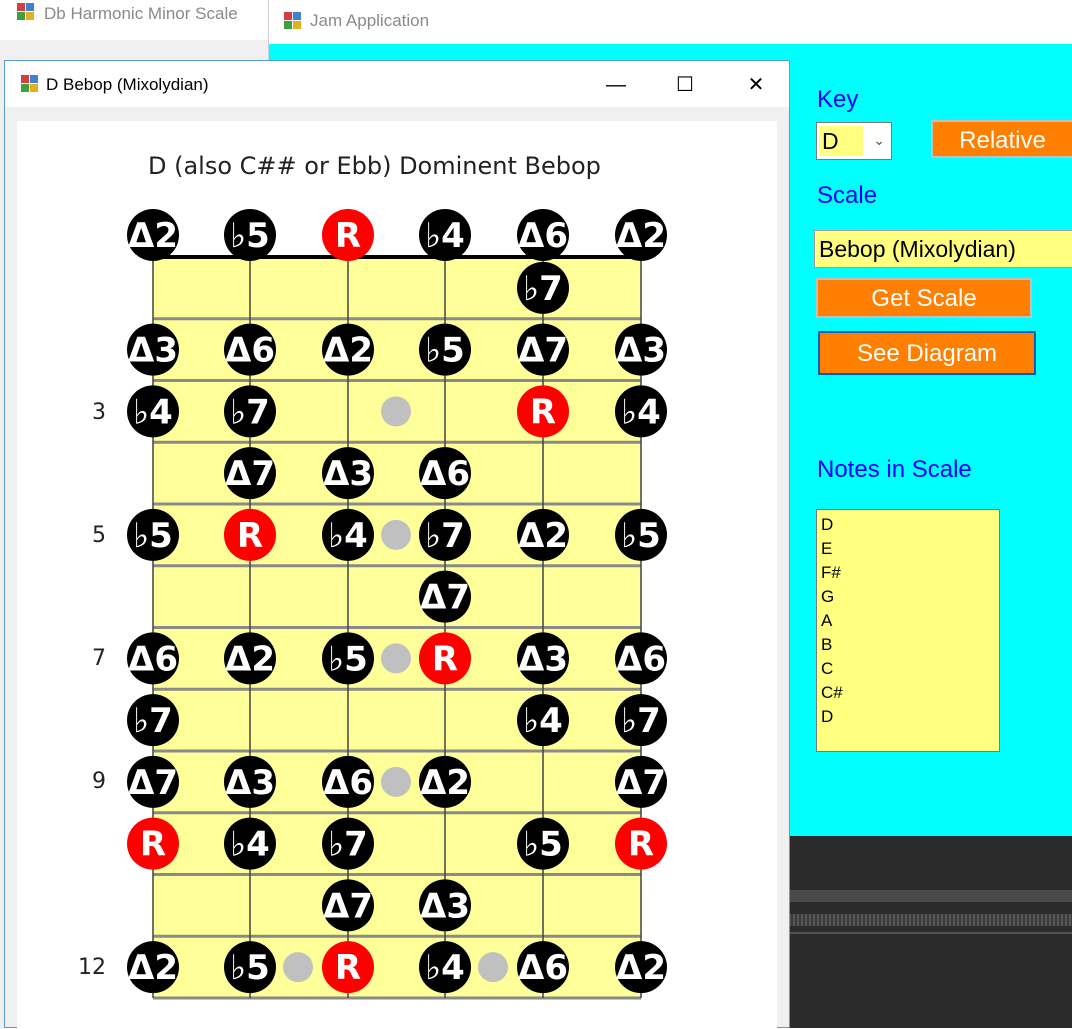 The height and width of the screenshot is (1029, 1072). What do you see at coordinates (908, 693) in the screenshot?
I see `list-item: C#` at bounding box center [908, 693].